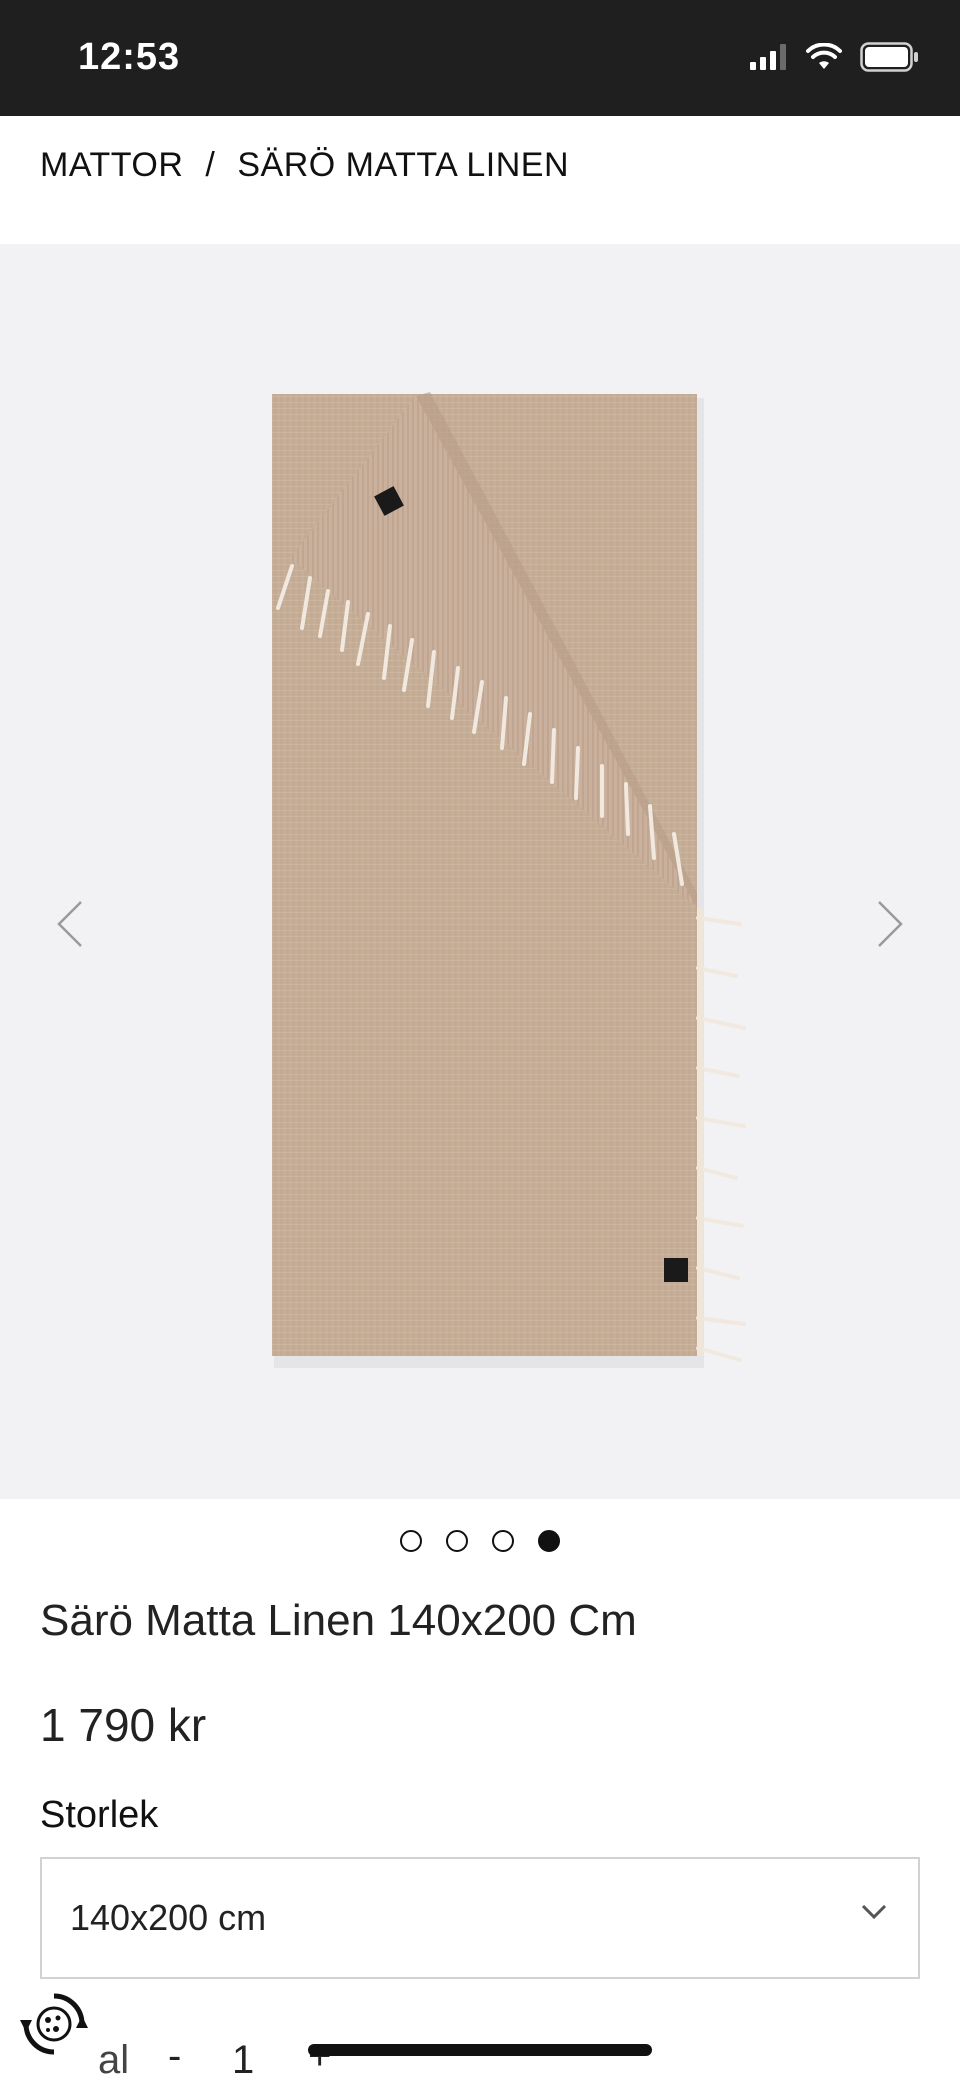 This screenshot has width=960, height=2083. Describe the element at coordinates (99, 1815) in the screenshot. I see `size-label: Storlek` at that location.